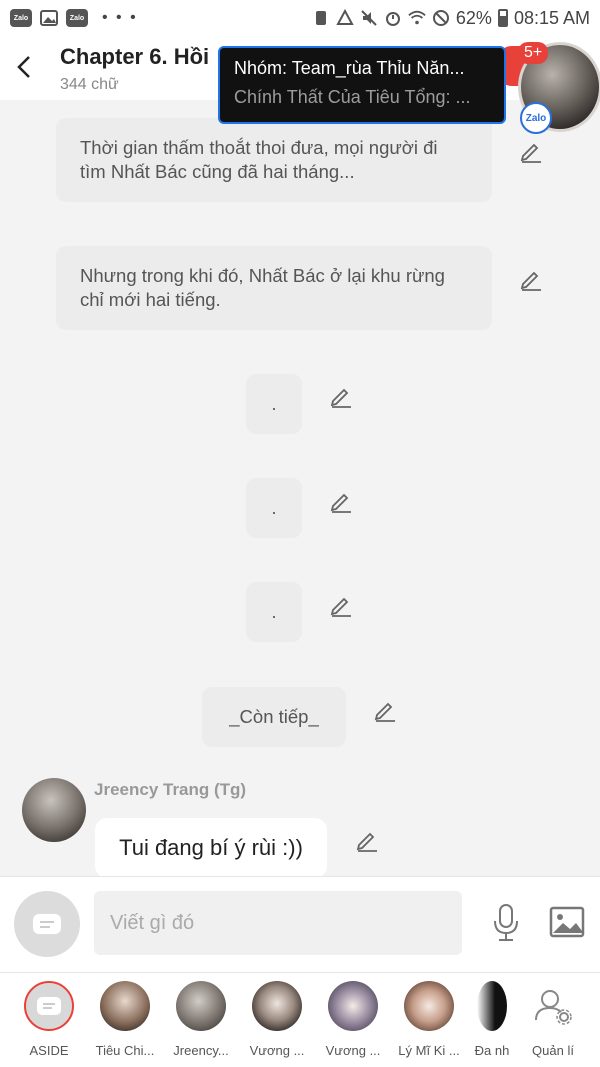  I want to click on word-count: 344 chữ, so click(89, 84).